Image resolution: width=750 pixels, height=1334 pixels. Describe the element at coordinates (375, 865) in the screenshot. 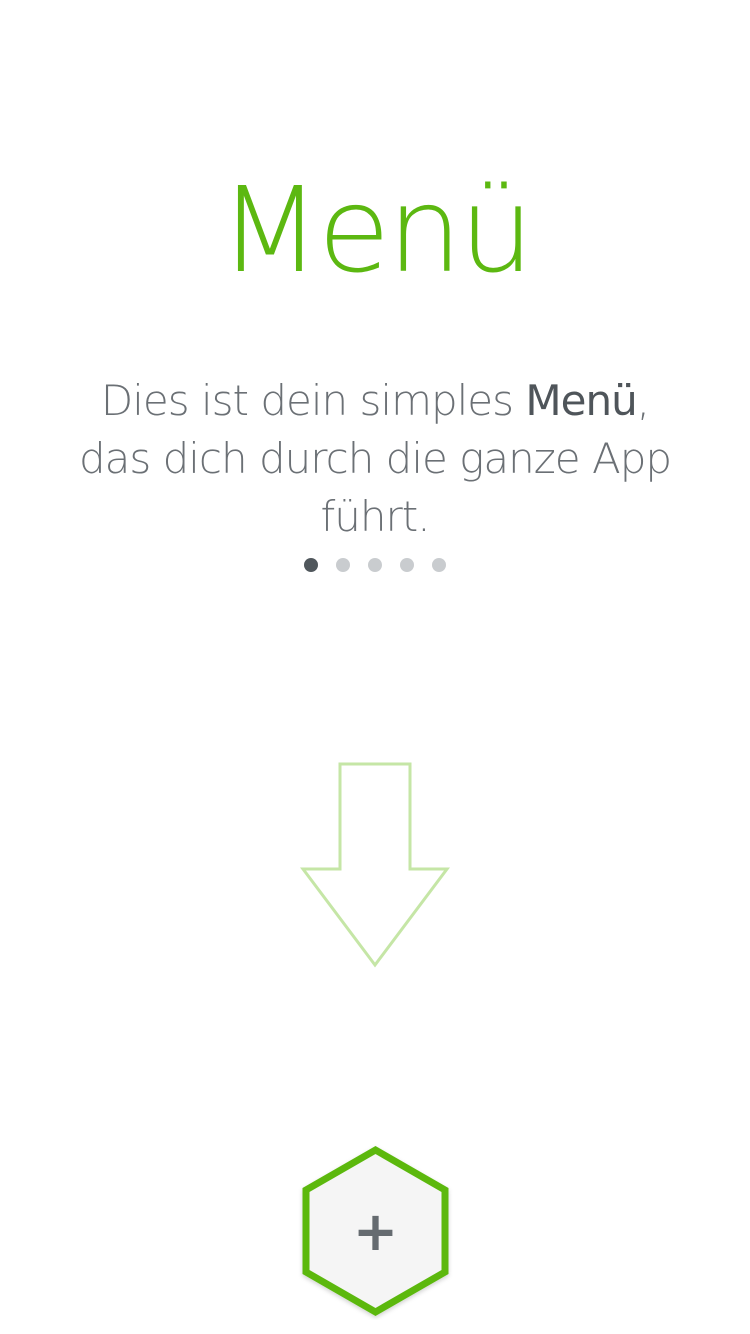

I see `arrow-down-icon` at that location.